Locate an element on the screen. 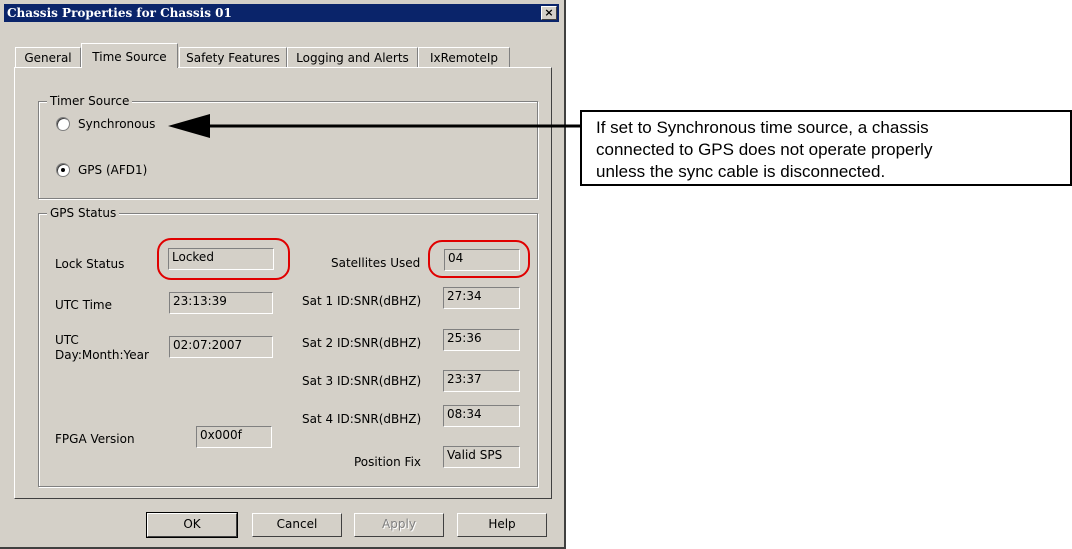 The image size is (1072, 549). callout-line-3: unless the sync cable is disconnected. is located at coordinates (741, 171).